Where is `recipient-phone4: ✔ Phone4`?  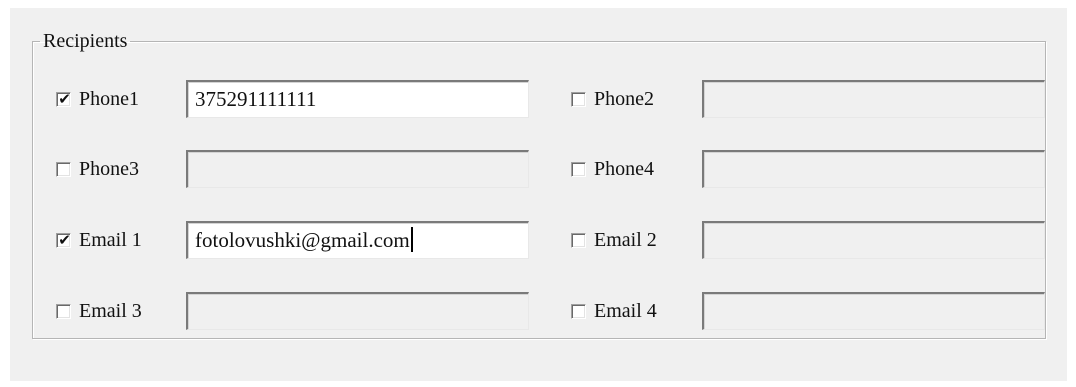
recipient-phone4: ✔ Phone4 is located at coordinates (612, 169).